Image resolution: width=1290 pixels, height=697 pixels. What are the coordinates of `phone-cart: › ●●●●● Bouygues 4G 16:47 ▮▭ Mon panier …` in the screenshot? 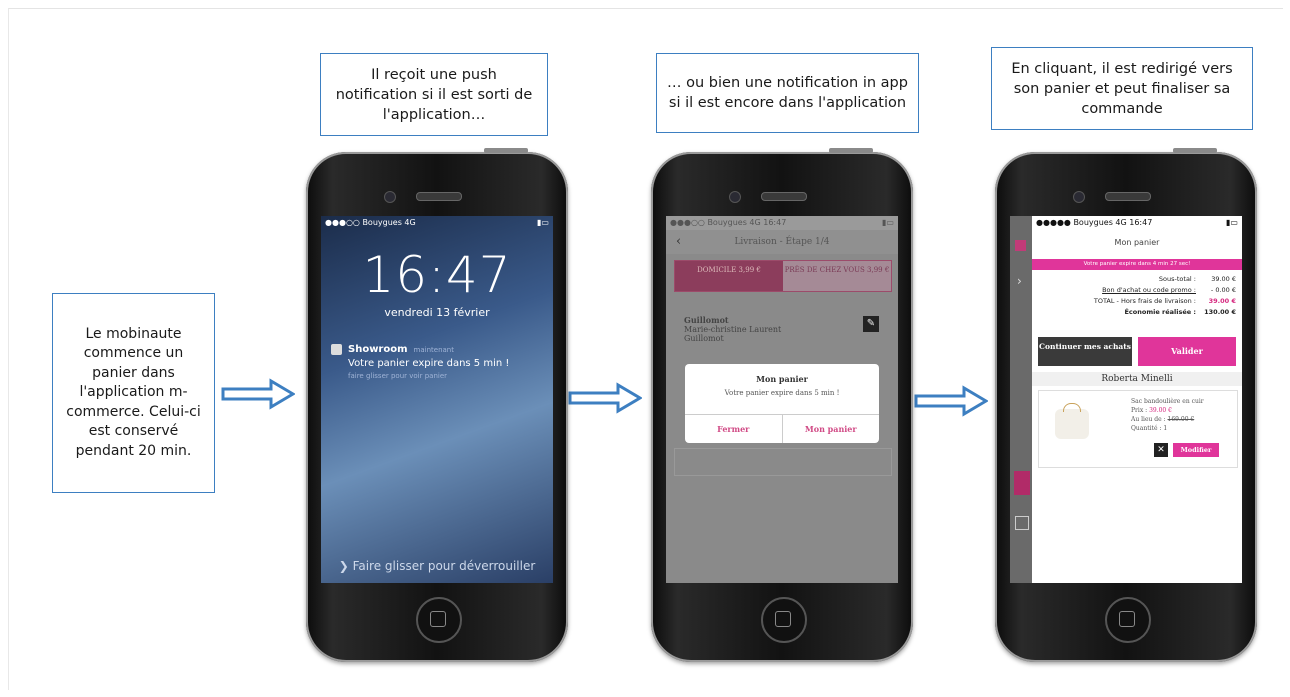 It's located at (1126, 405).